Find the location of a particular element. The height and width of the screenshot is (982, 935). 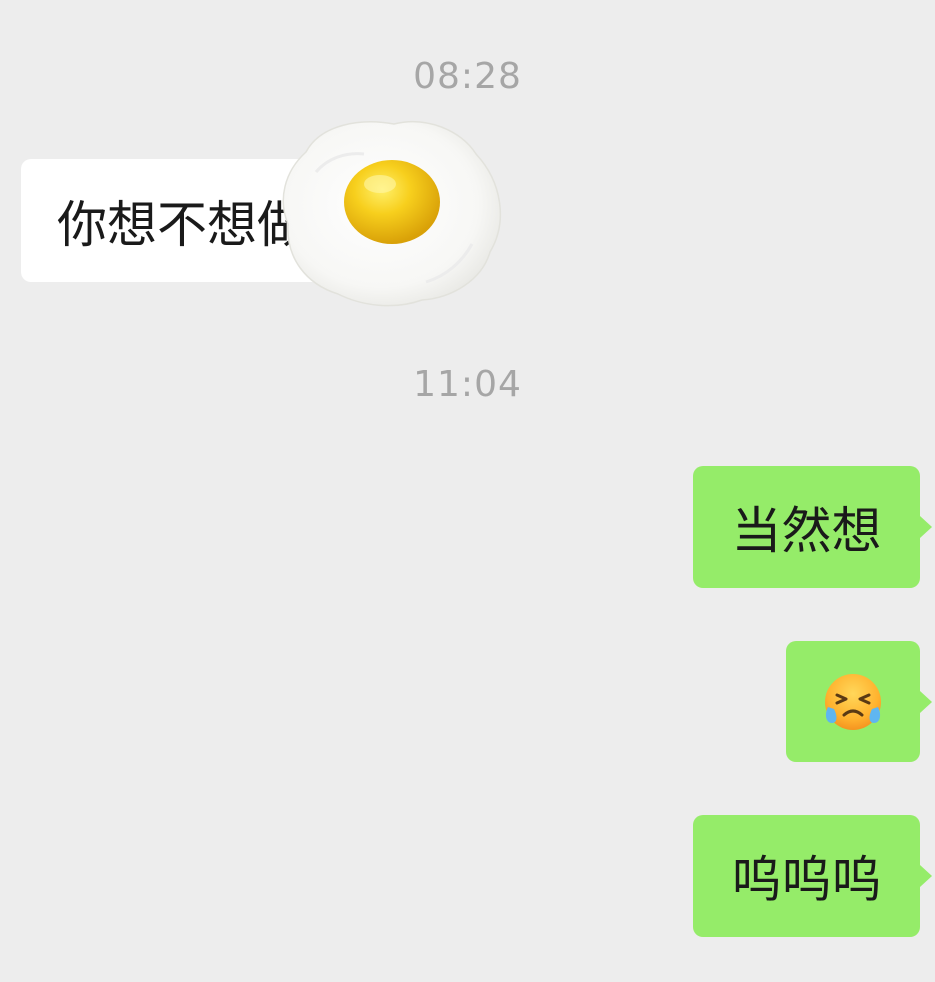

fried-egg-sticker is located at coordinates (392, 212).